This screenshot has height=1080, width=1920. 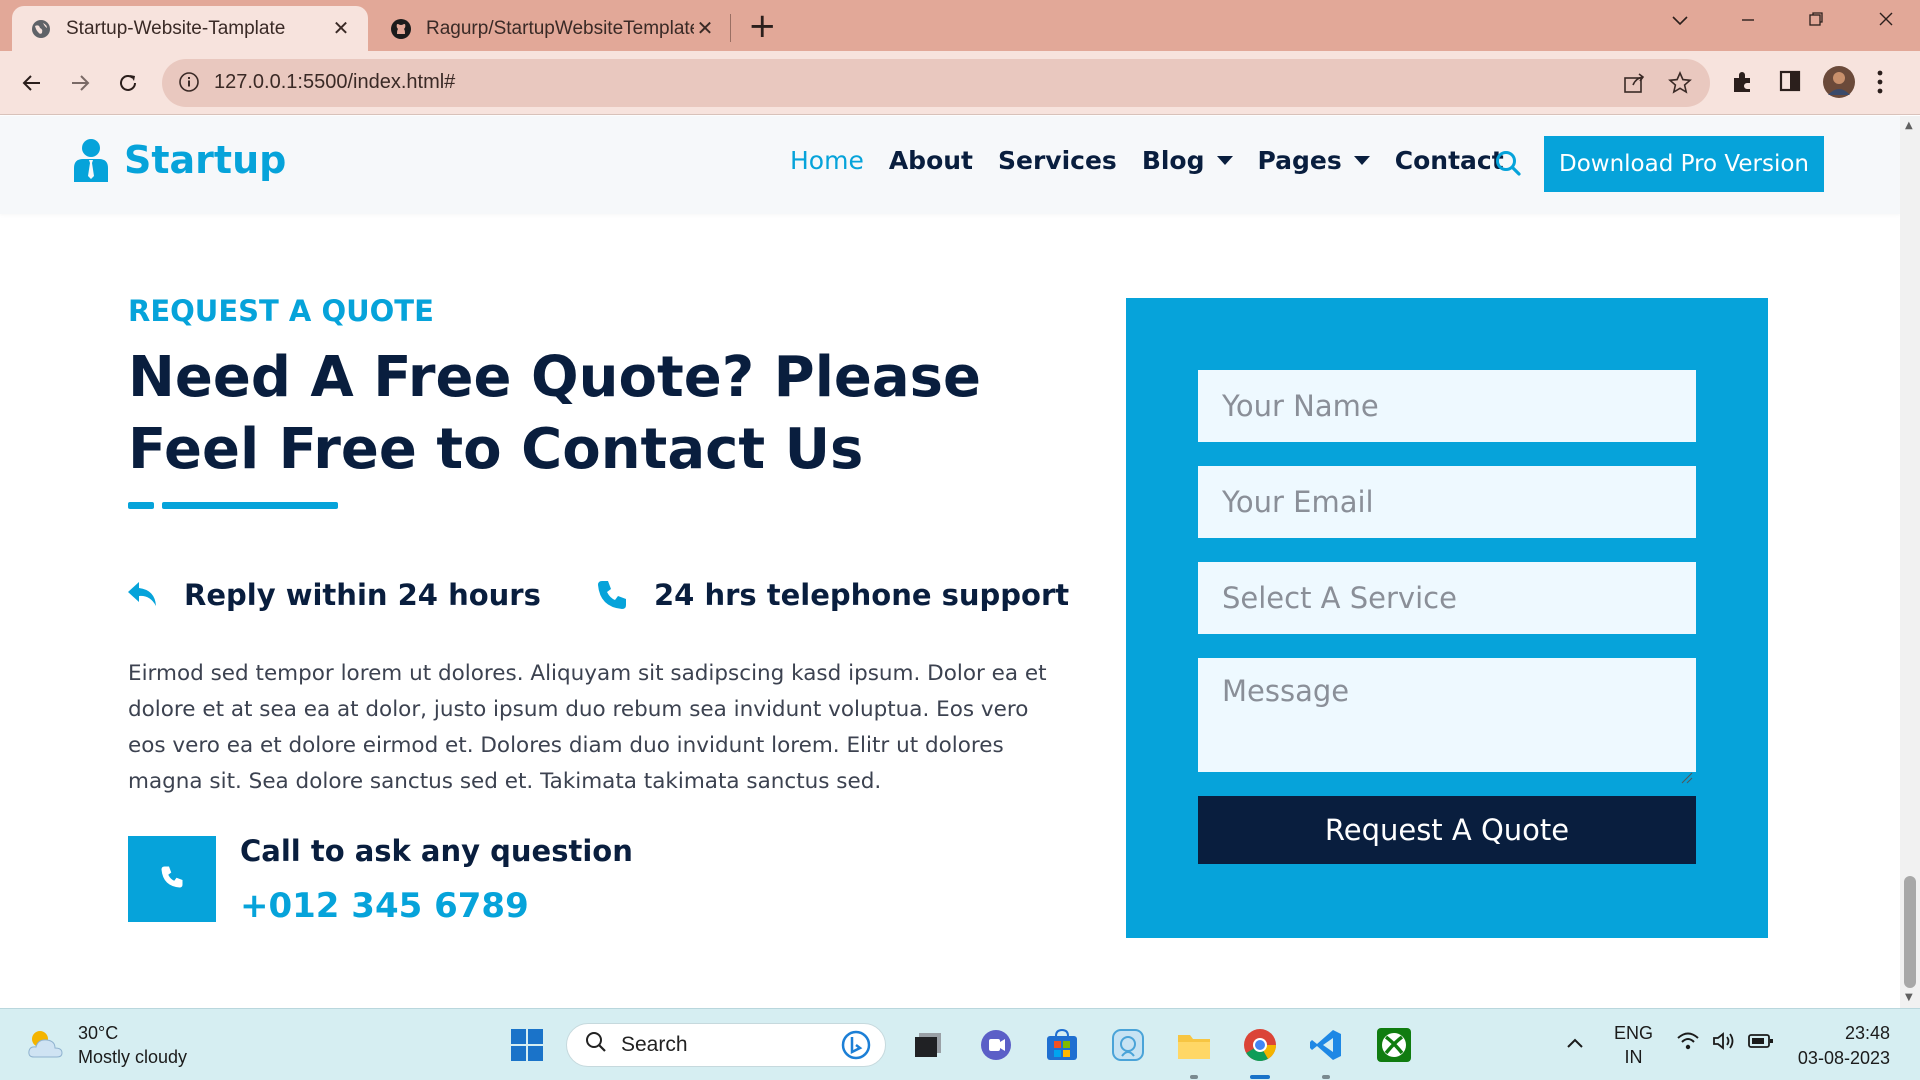 What do you see at coordinates (281, 311) in the screenshot?
I see `section-eyebrow: REQUEST A QUOTE` at bounding box center [281, 311].